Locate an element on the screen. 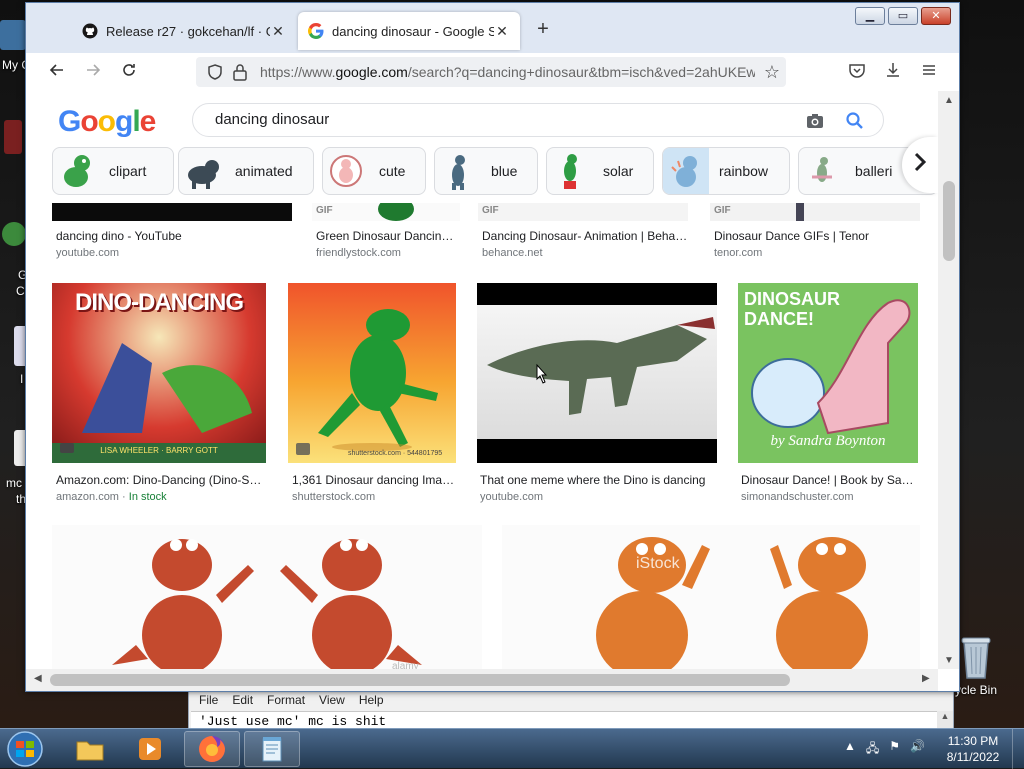 This screenshot has height=769, width=1024. search-icon is located at coordinates (855, 121).